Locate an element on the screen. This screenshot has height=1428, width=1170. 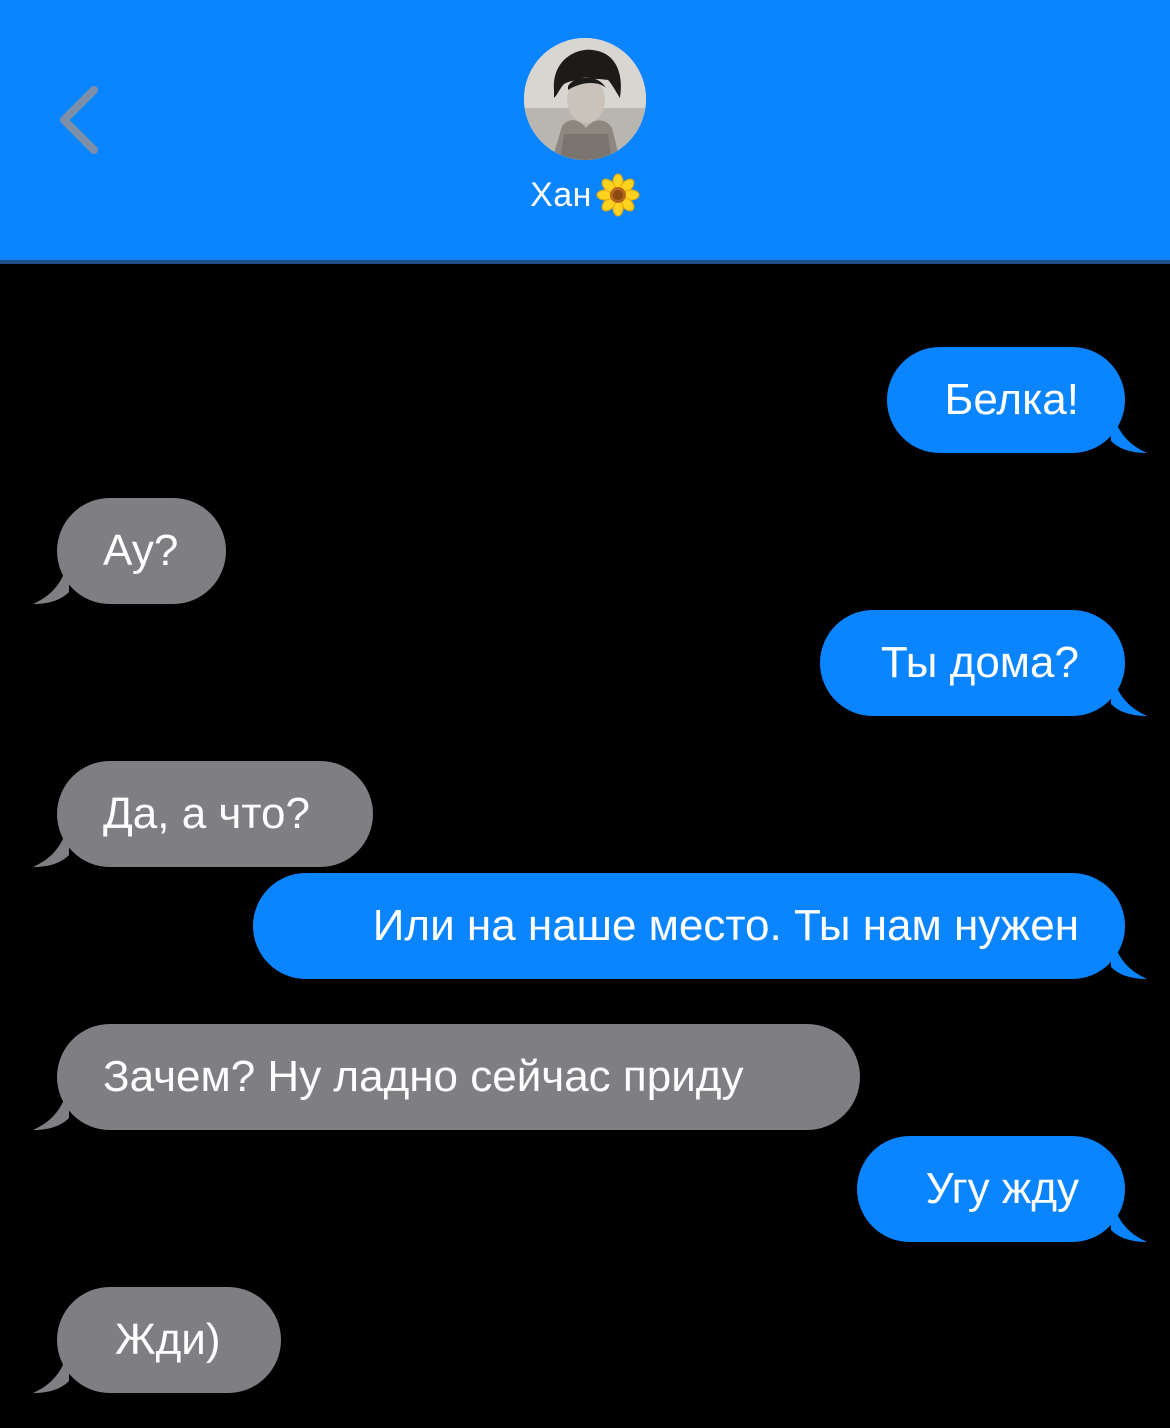
contact-name: Хан is located at coordinates (561, 195).